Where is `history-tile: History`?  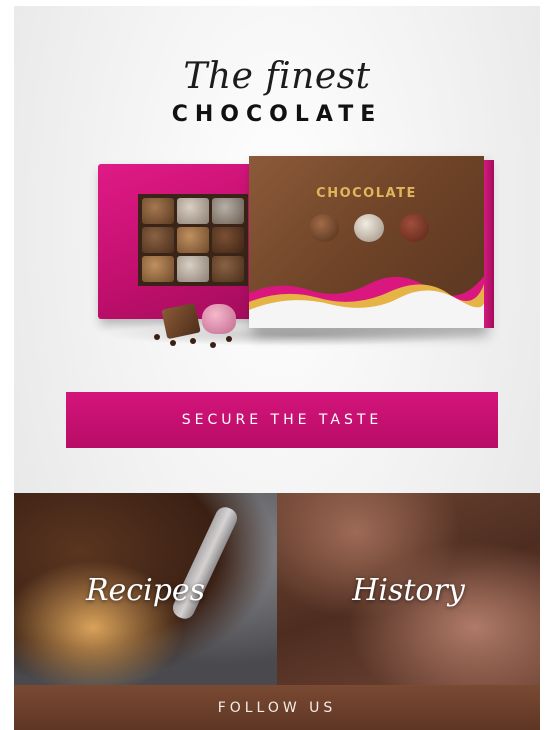
history-tile: History is located at coordinates (408, 589).